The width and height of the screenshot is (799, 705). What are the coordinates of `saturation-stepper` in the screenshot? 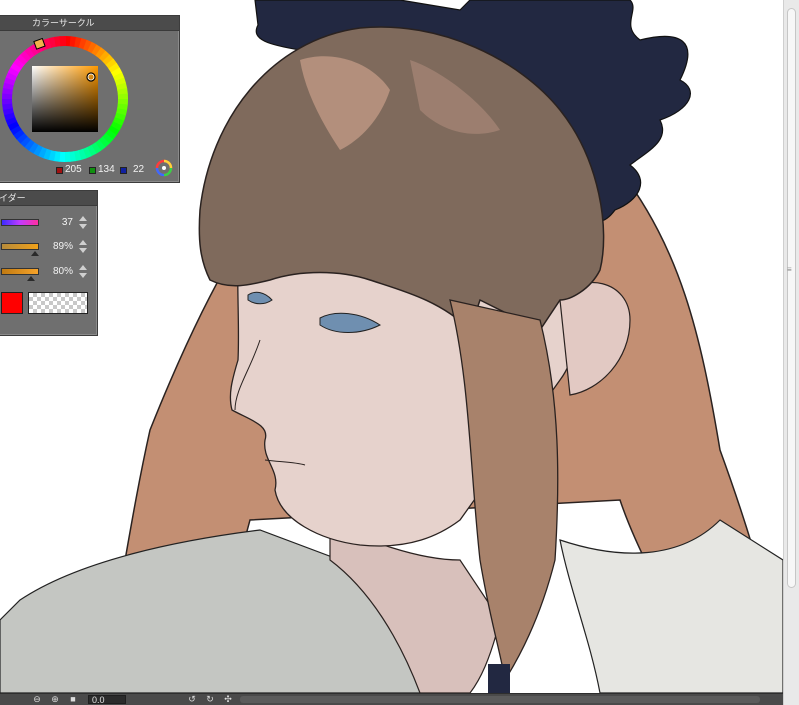 It's located at (83, 248).